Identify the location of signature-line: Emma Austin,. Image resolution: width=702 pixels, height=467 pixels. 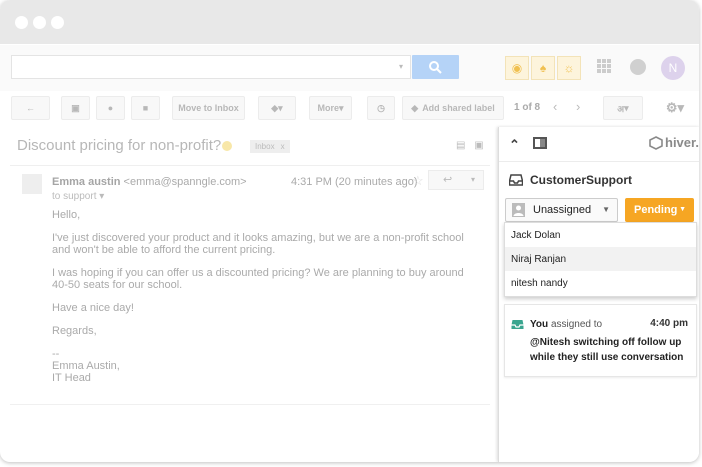
(86, 366).